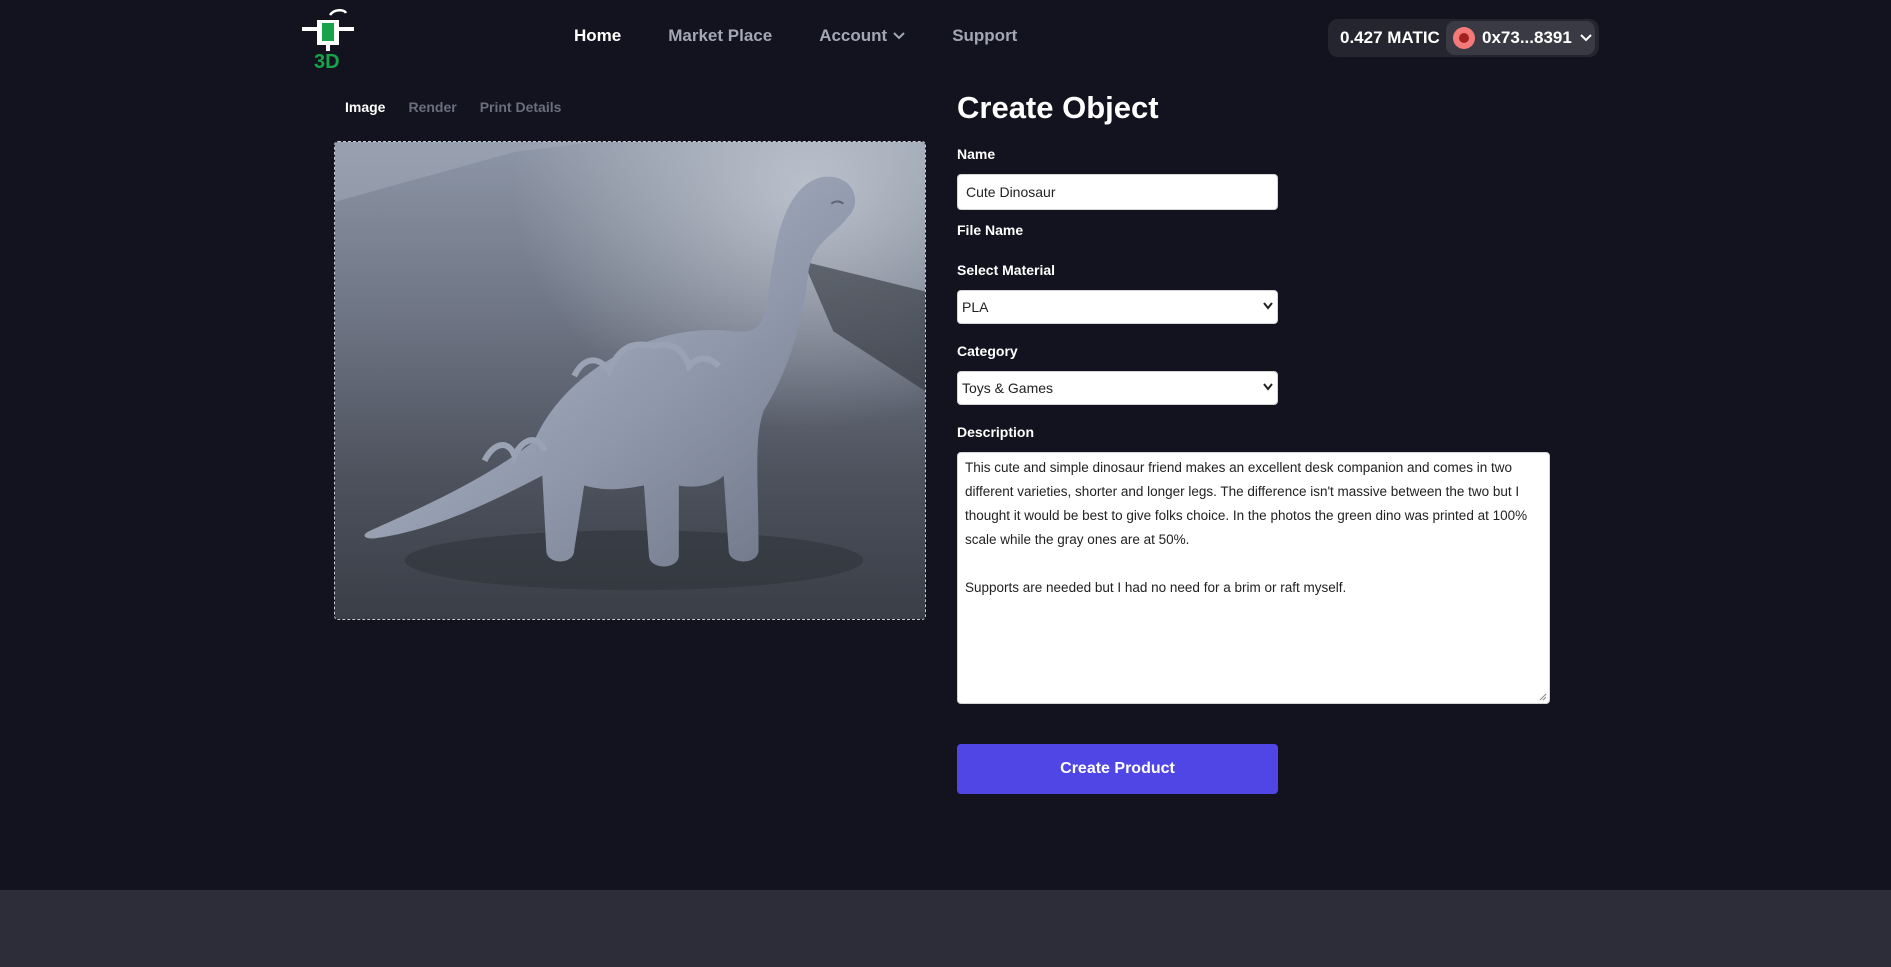  I want to click on material-select: PLA, so click(1117, 307).